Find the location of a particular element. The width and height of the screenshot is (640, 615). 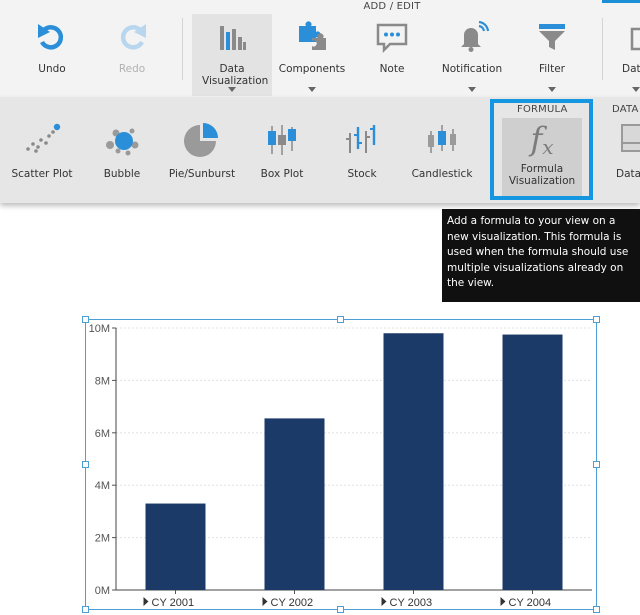

y-tick-label: 6M is located at coordinates (102, 434).